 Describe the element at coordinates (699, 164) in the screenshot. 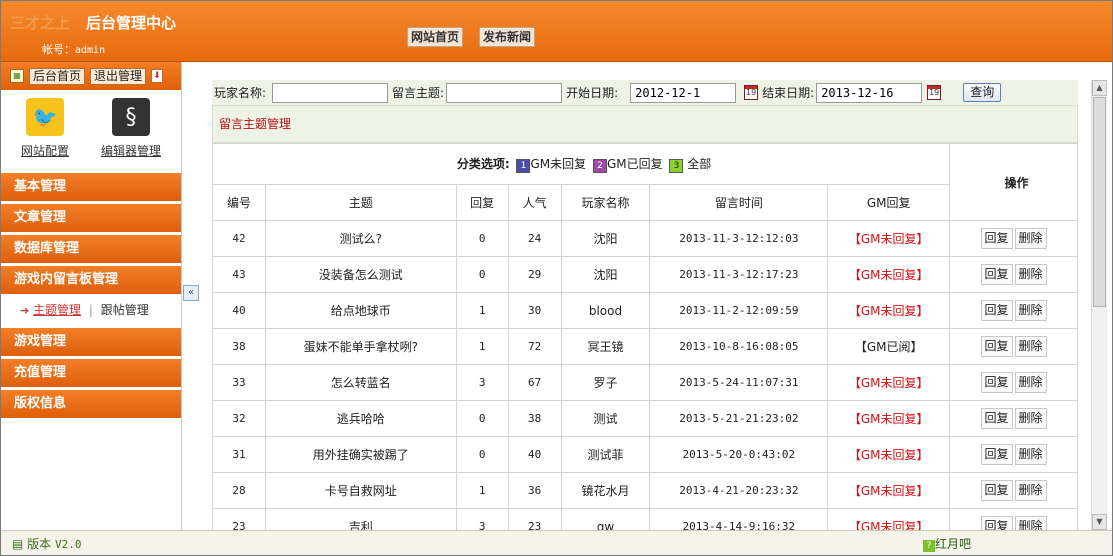

I see `category-all: 全部` at that location.